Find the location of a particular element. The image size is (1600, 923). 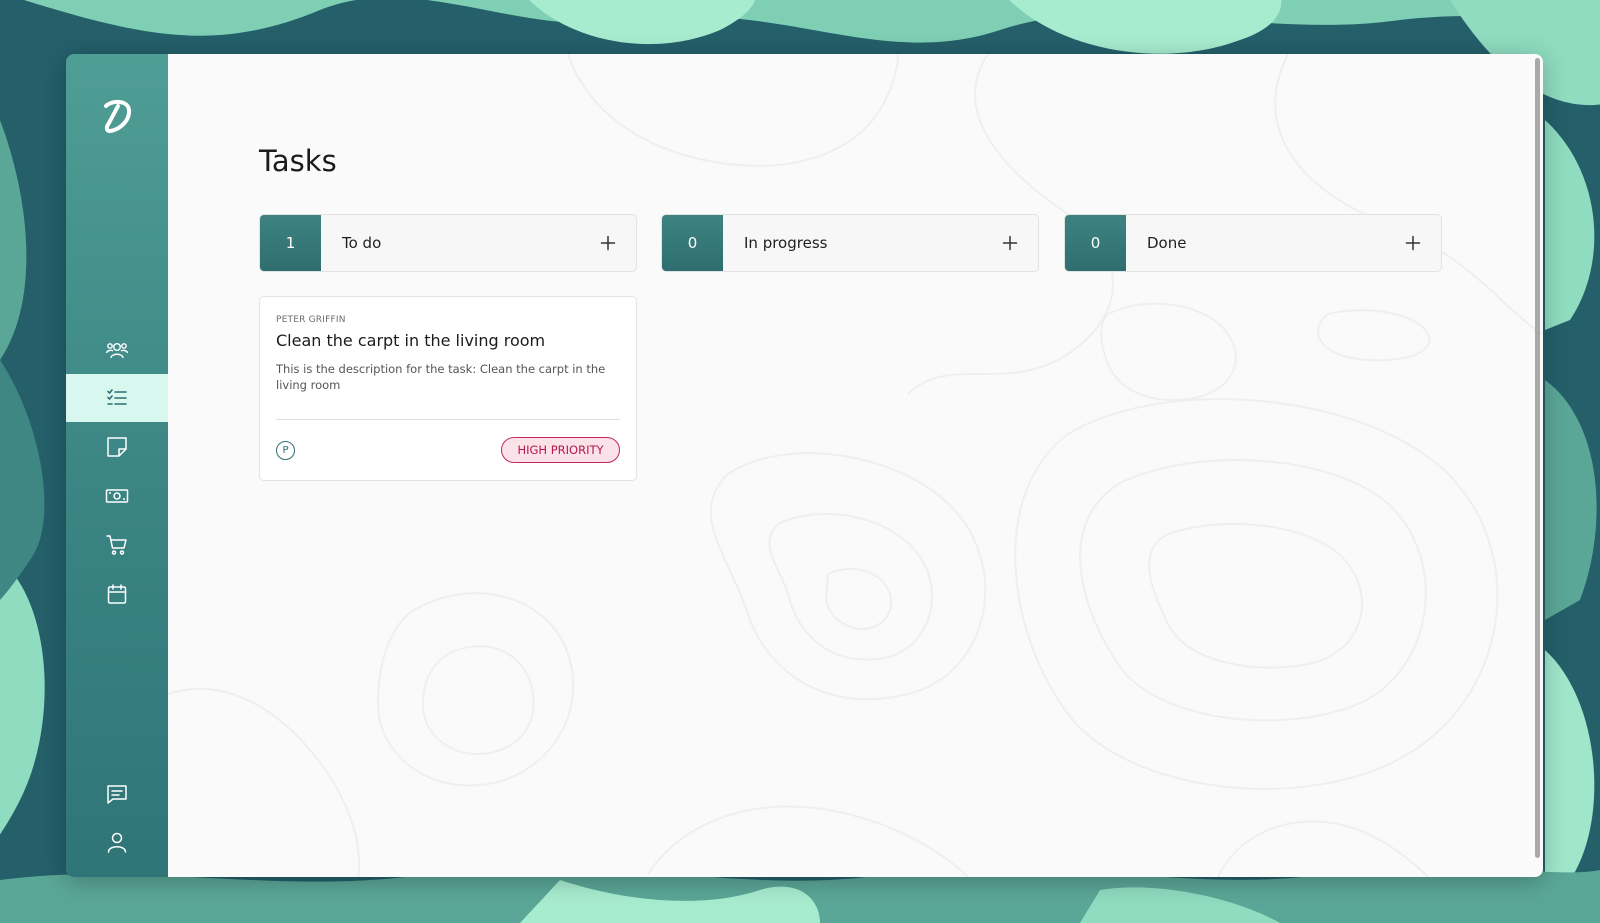

nav-calendar is located at coordinates (117, 594).